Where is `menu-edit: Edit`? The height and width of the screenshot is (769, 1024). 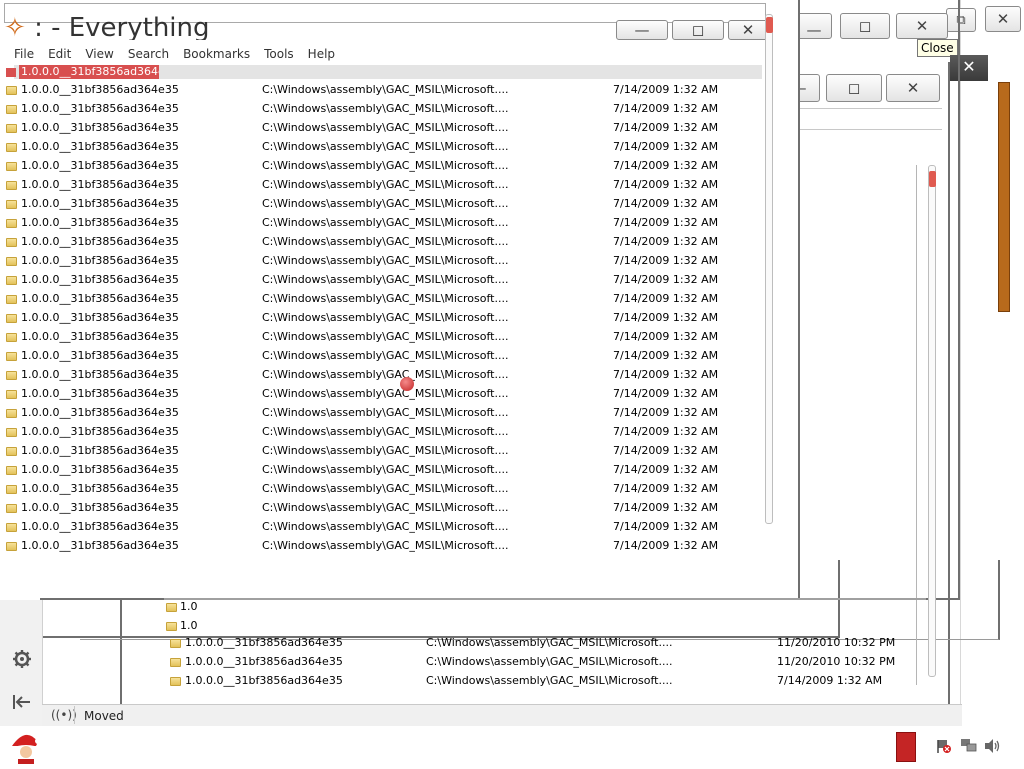 menu-edit: Edit is located at coordinates (59, 54).